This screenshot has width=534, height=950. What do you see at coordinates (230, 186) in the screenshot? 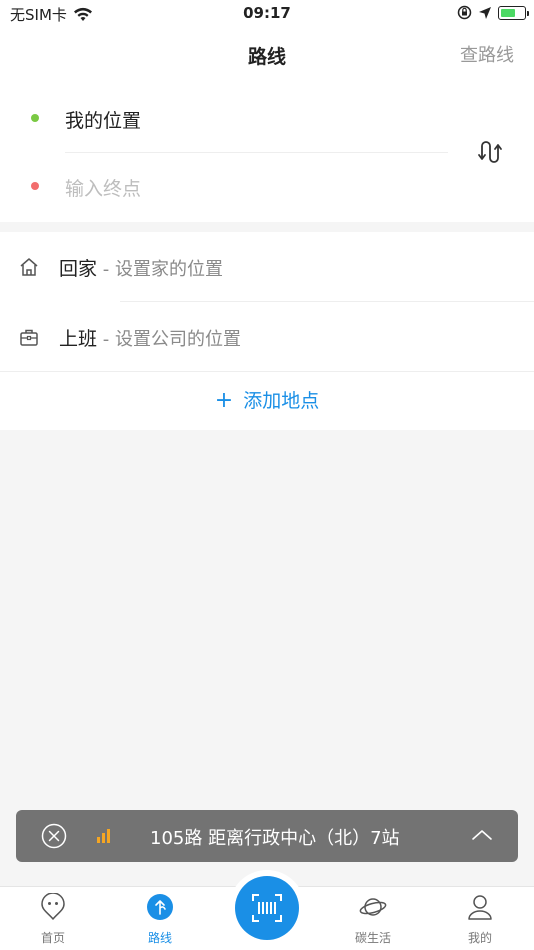
I see `destination-input: 输入终点` at bounding box center [230, 186].